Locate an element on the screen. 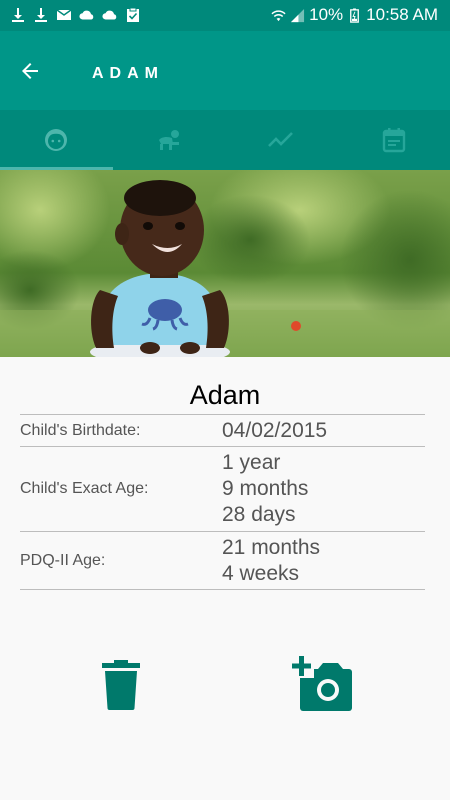  tab-calendar is located at coordinates (394, 140).